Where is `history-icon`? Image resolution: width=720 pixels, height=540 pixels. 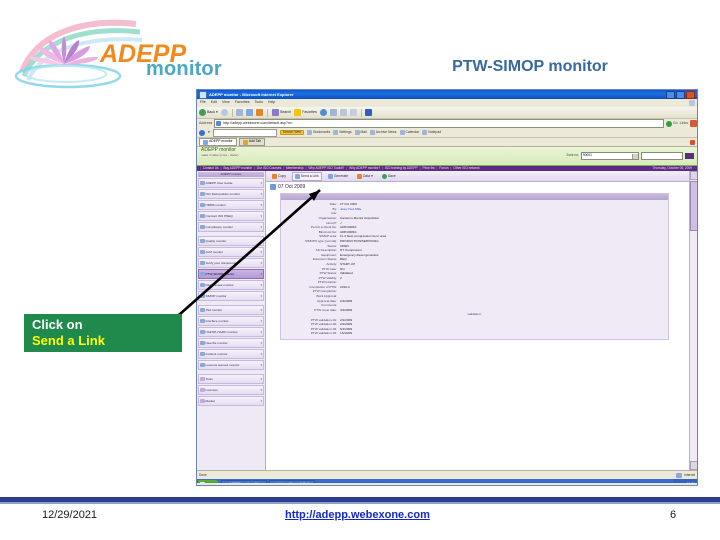 history-icon is located at coordinates (333, 112).